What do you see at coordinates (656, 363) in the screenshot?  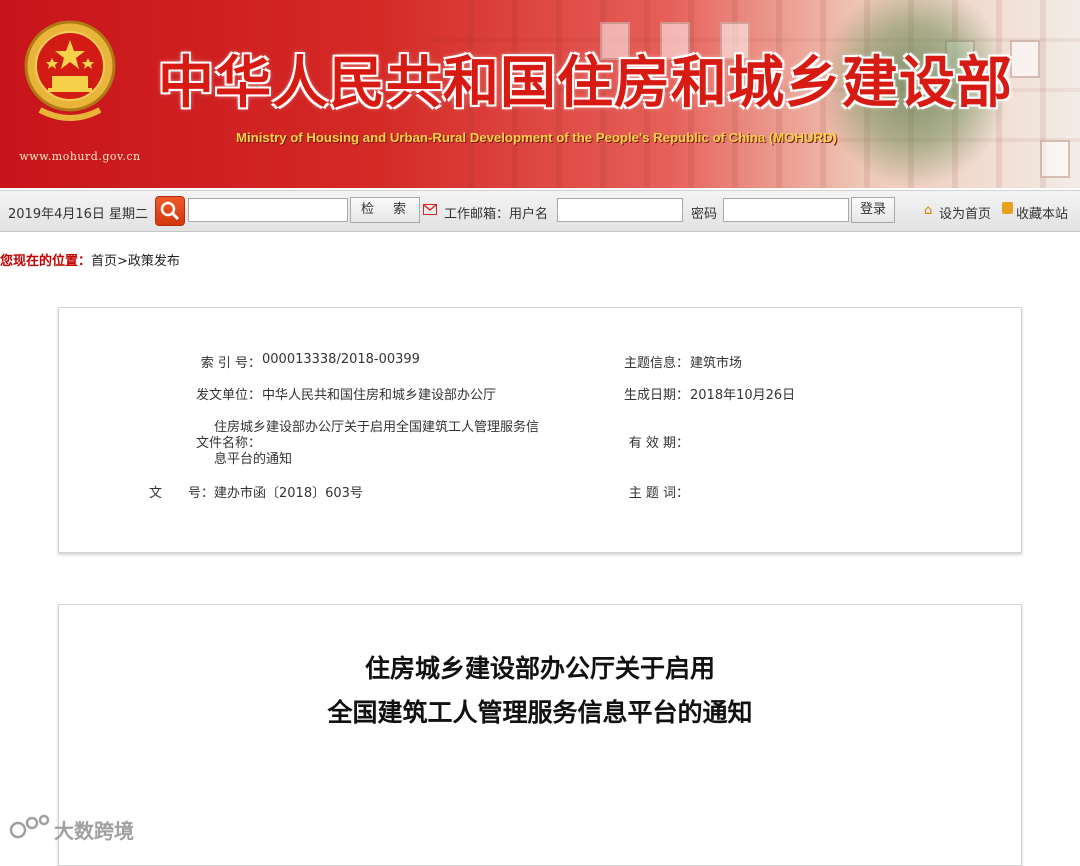 I see `topic-label: 主题信息：` at bounding box center [656, 363].